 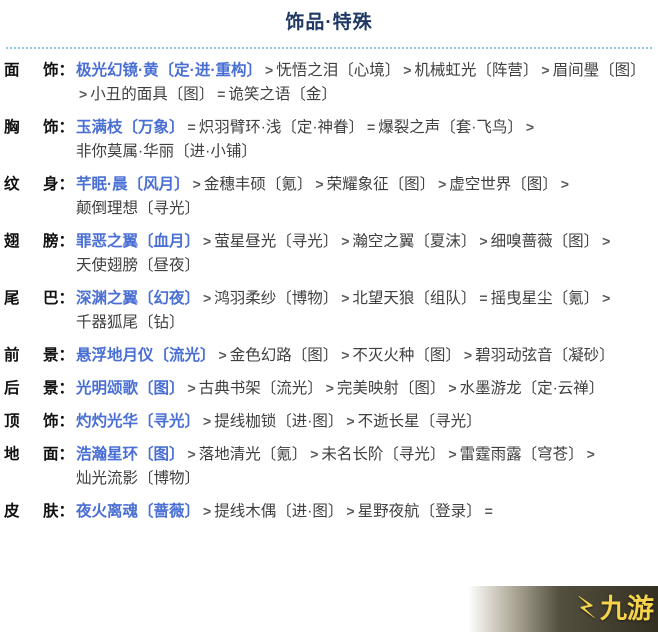 What do you see at coordinates (40, 455) in the screenshot?
I see `row-label: 地 面：` at bounding box center [40, 455].